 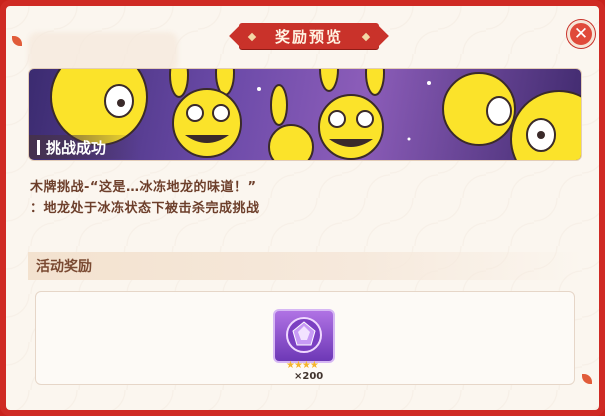 I want to click on label-bar-icon, so click(x=38, y=147).